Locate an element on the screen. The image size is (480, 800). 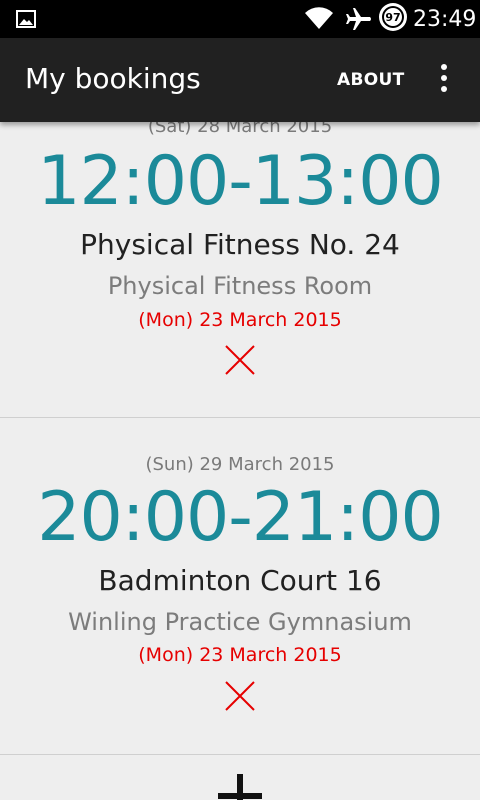
status-bar: 97 23:49 is located at coordinates (240, 19).